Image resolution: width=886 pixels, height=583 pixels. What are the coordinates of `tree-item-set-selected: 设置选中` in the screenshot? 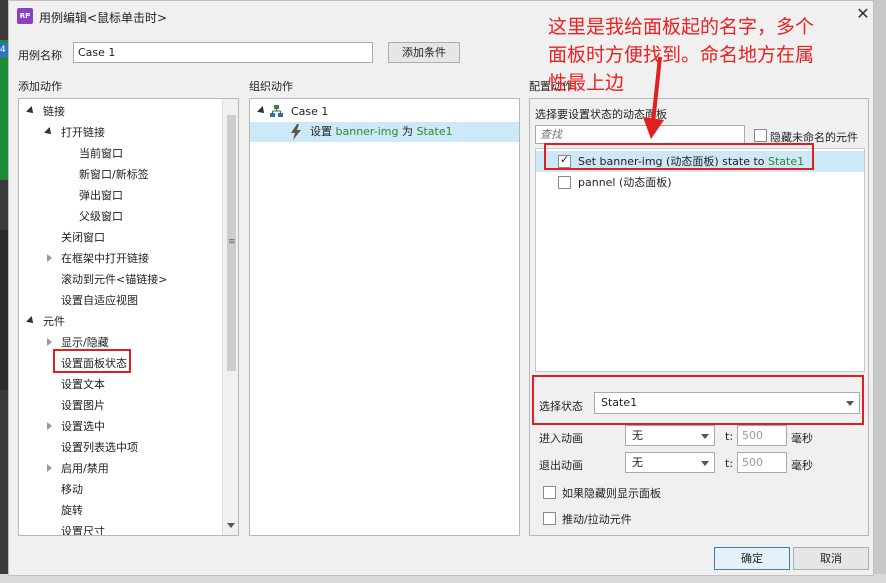 It's located at (83, 426).